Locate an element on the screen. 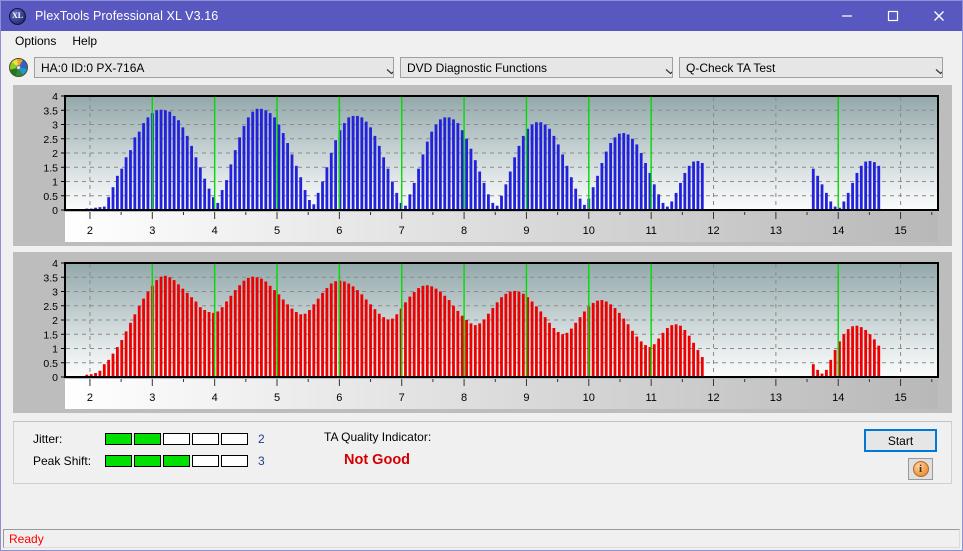  title-bar: XL PlexTools Professional XL V3.16 is located at coordinates (481, 16).